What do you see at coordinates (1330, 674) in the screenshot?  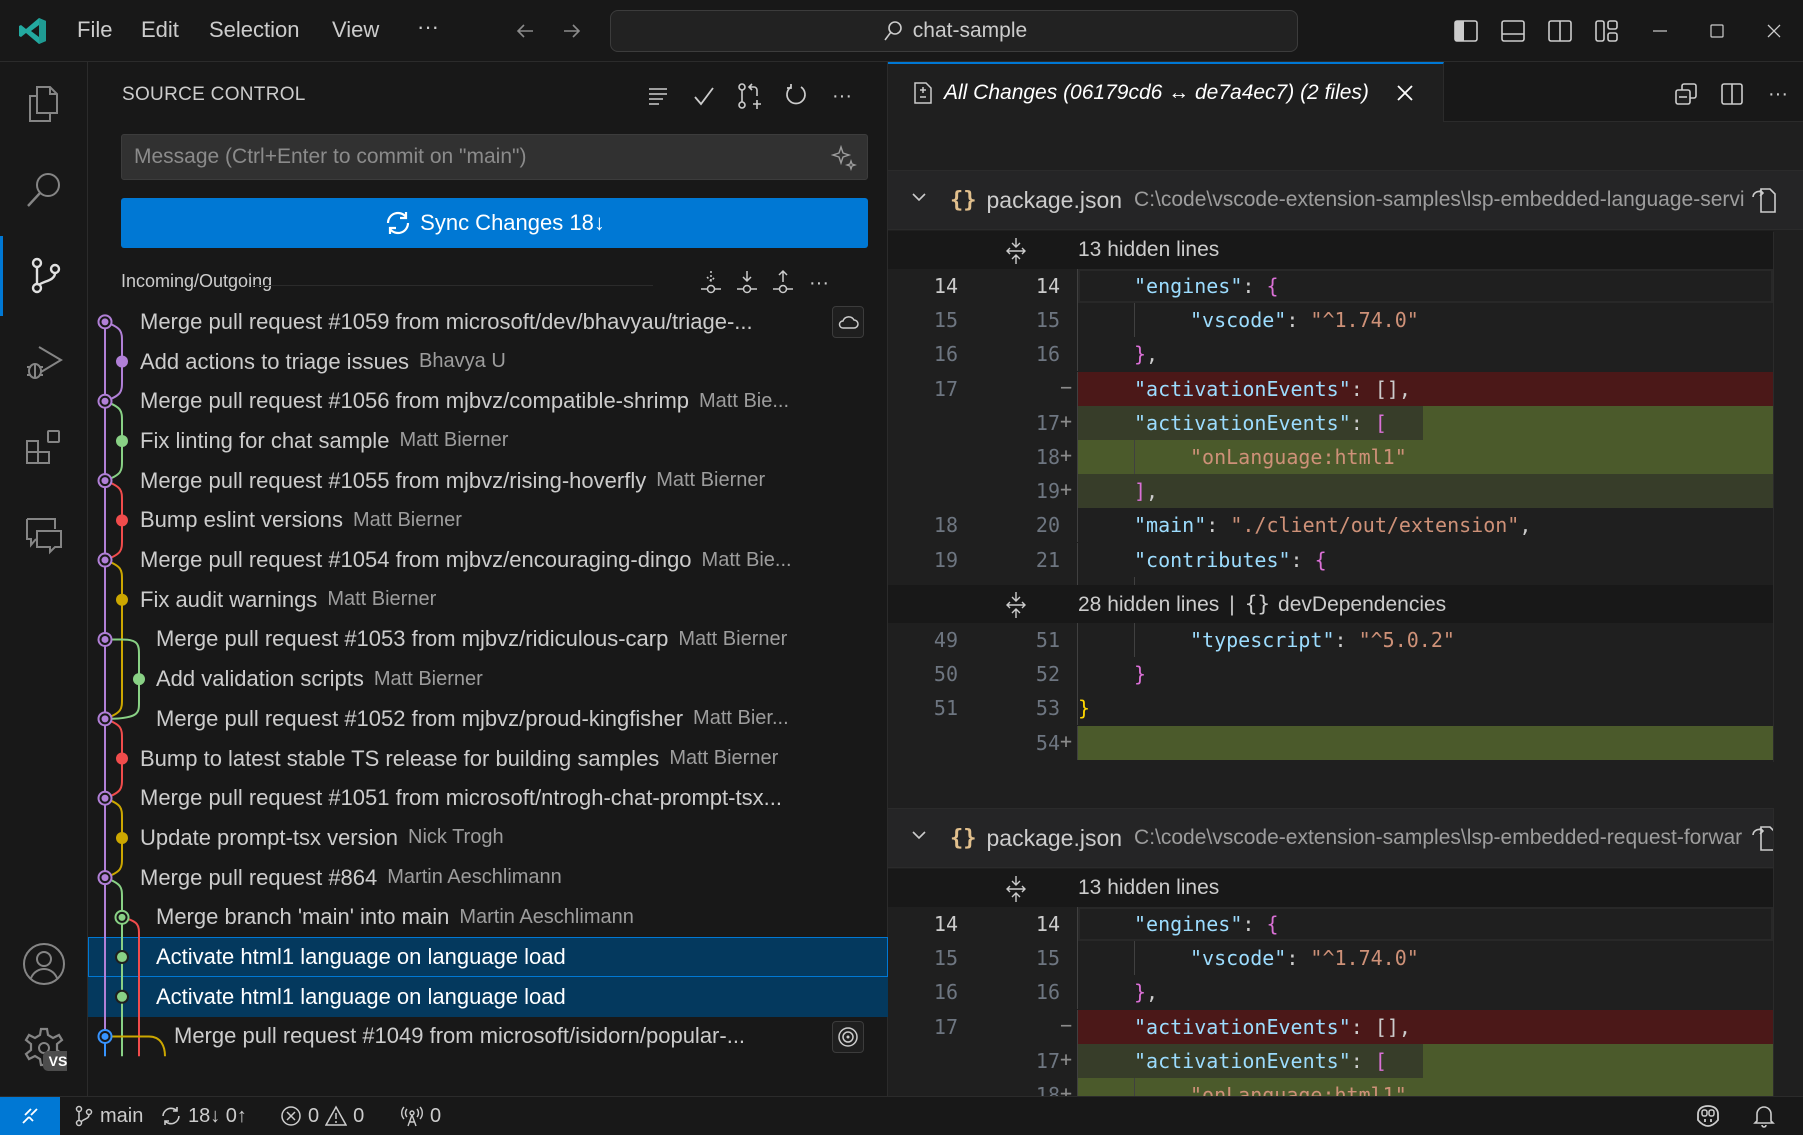 I see `diff-line: 50 52}` at bounding box center [1330, 674].